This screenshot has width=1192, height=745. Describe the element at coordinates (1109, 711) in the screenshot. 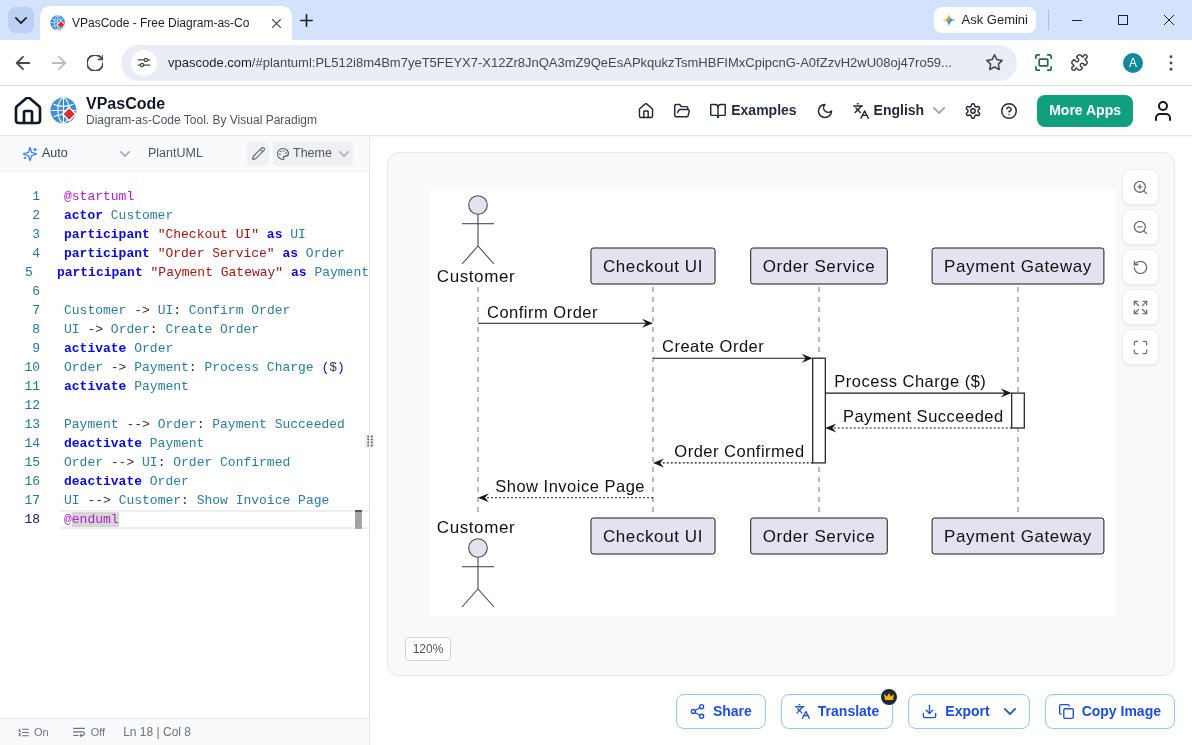

I see `copy-image-button: Copy Image` at that location.